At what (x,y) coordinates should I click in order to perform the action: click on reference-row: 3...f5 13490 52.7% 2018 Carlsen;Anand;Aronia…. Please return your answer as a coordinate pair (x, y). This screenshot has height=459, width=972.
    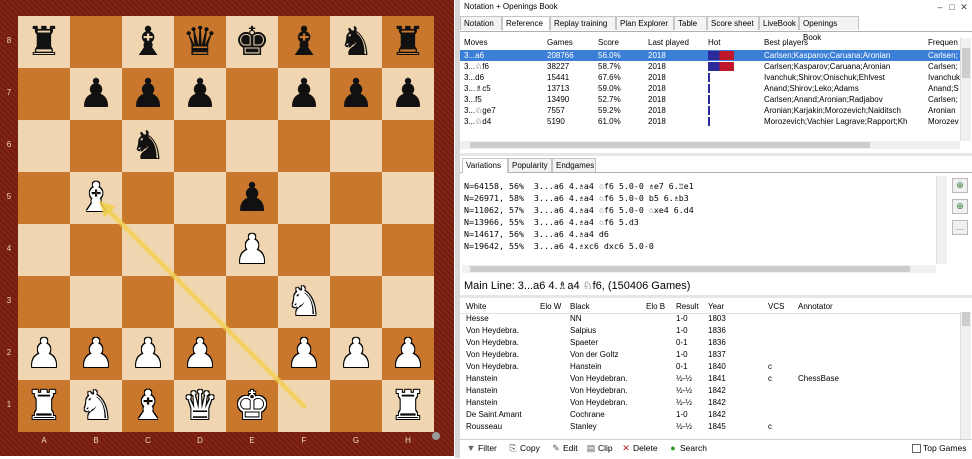
    Looking at the image, I should click on (710, 99).